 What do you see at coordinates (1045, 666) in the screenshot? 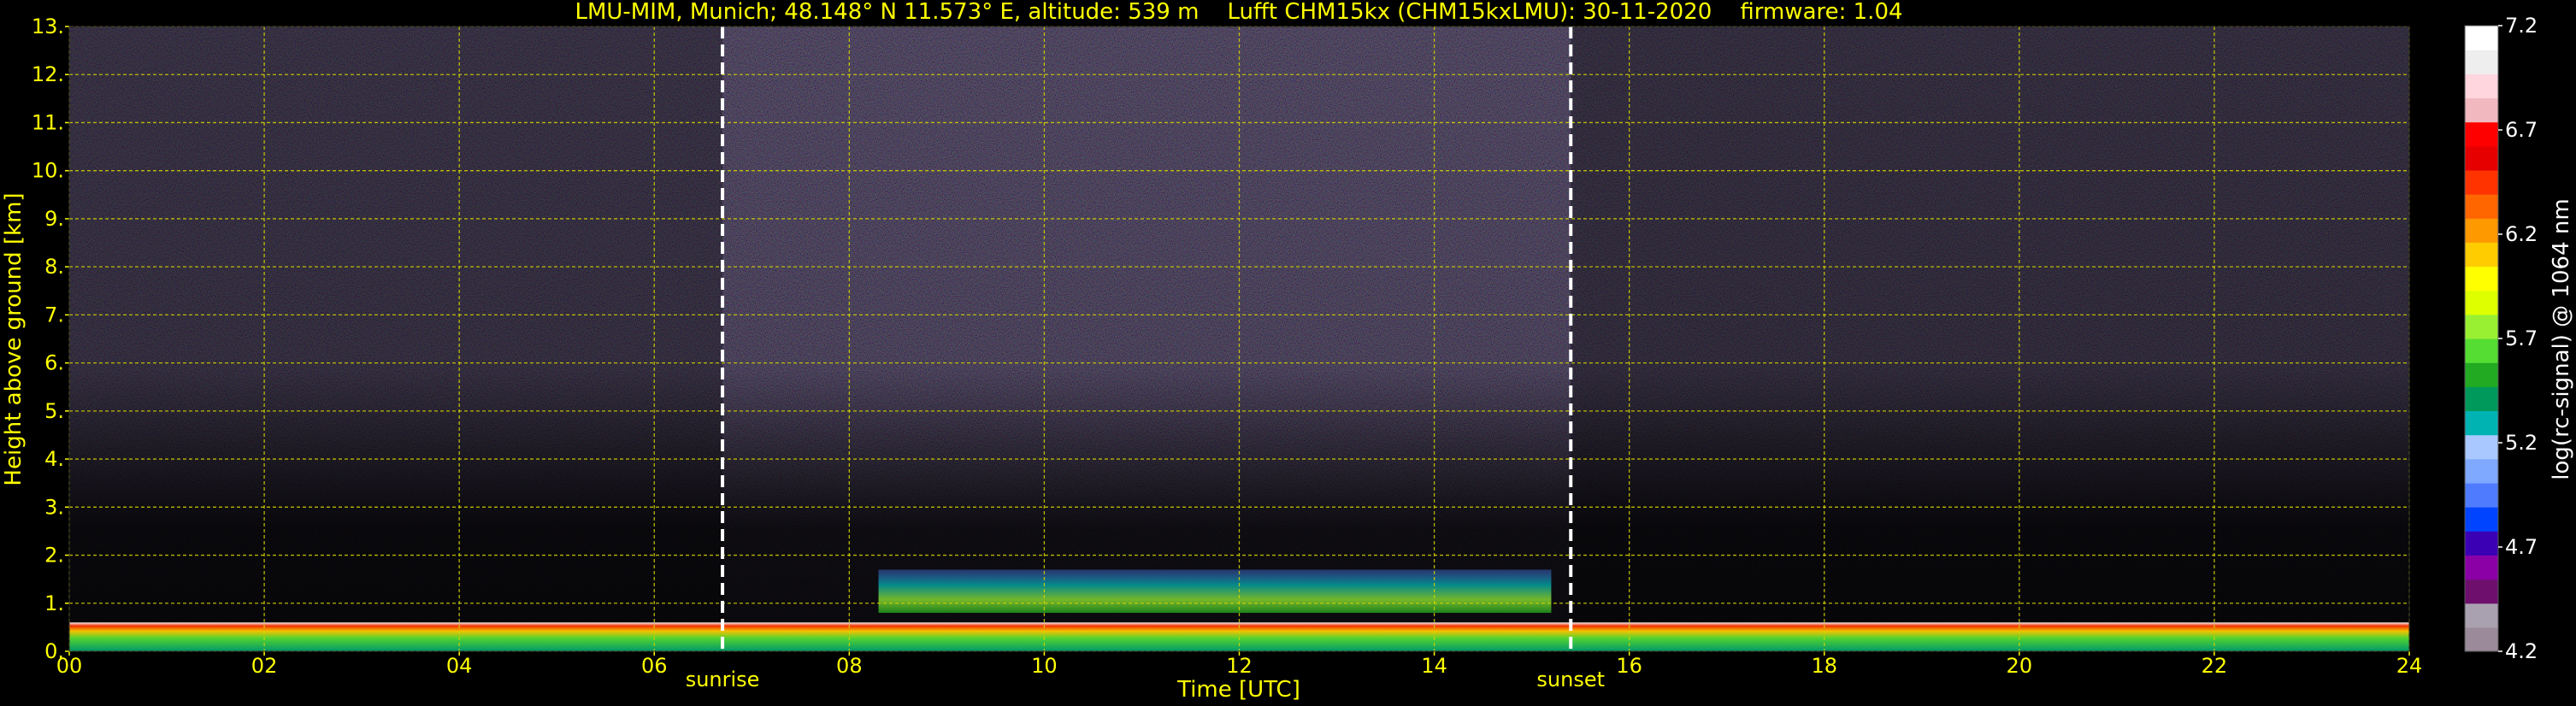
I see `x-tick-label: 10` at bounding box center [1045, 666].